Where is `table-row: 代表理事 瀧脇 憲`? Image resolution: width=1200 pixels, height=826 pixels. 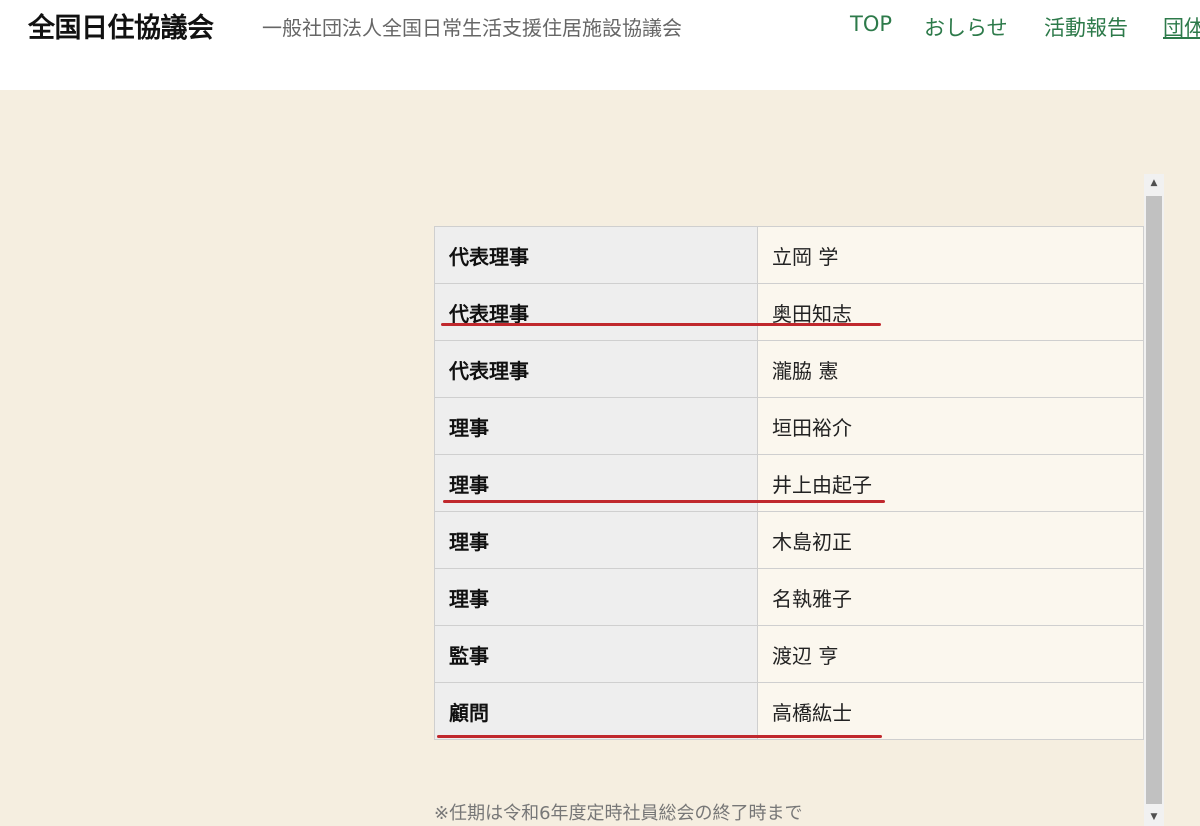 table-row: 代表理事 瀧脇 憲 is located at coordinates (789, 369).